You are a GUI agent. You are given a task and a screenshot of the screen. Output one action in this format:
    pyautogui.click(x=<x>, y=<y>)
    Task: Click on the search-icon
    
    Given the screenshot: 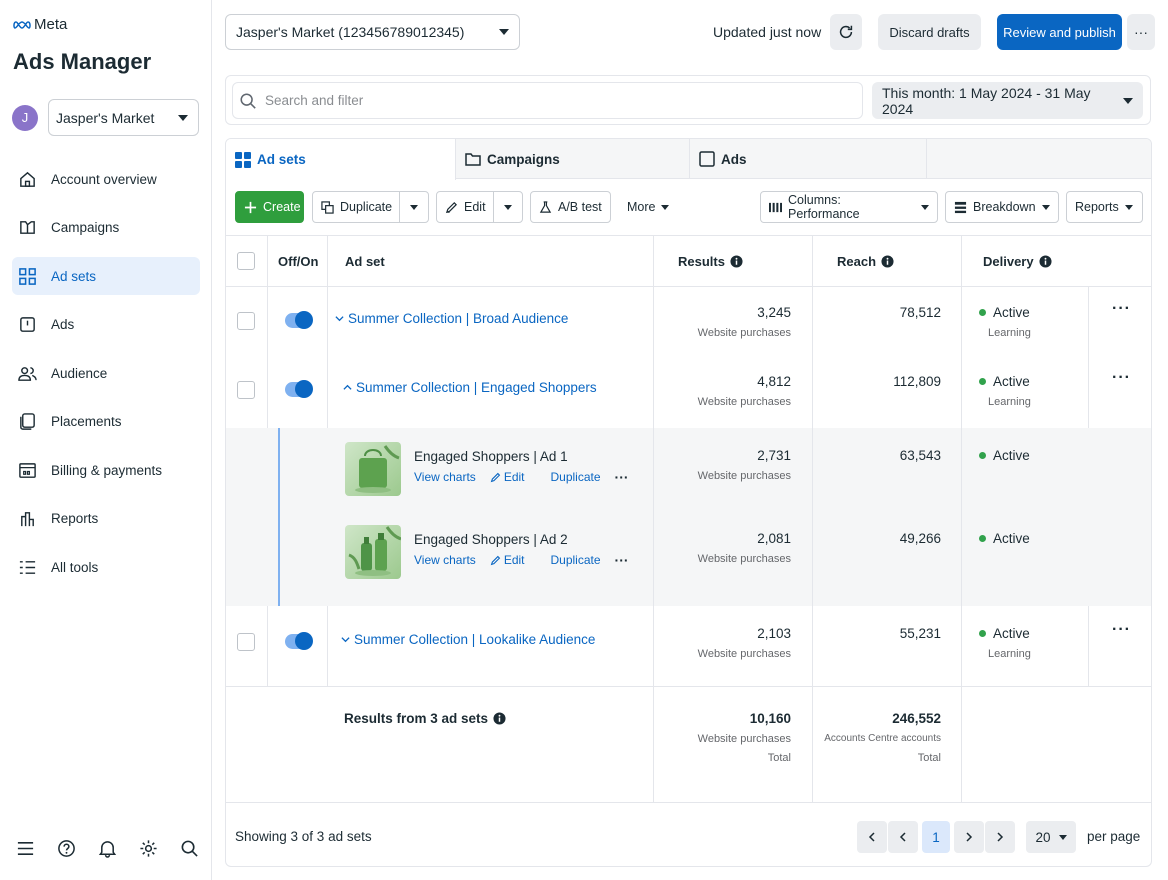 What is the action you would take?
    pyautogui.click(x=189, y=848)
    